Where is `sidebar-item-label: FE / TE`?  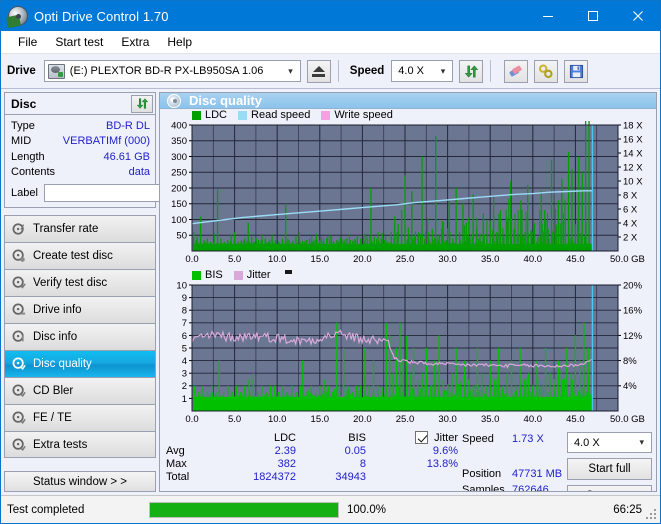
sidebar-item-label: FE / TE is located at coordinates (52, 418).